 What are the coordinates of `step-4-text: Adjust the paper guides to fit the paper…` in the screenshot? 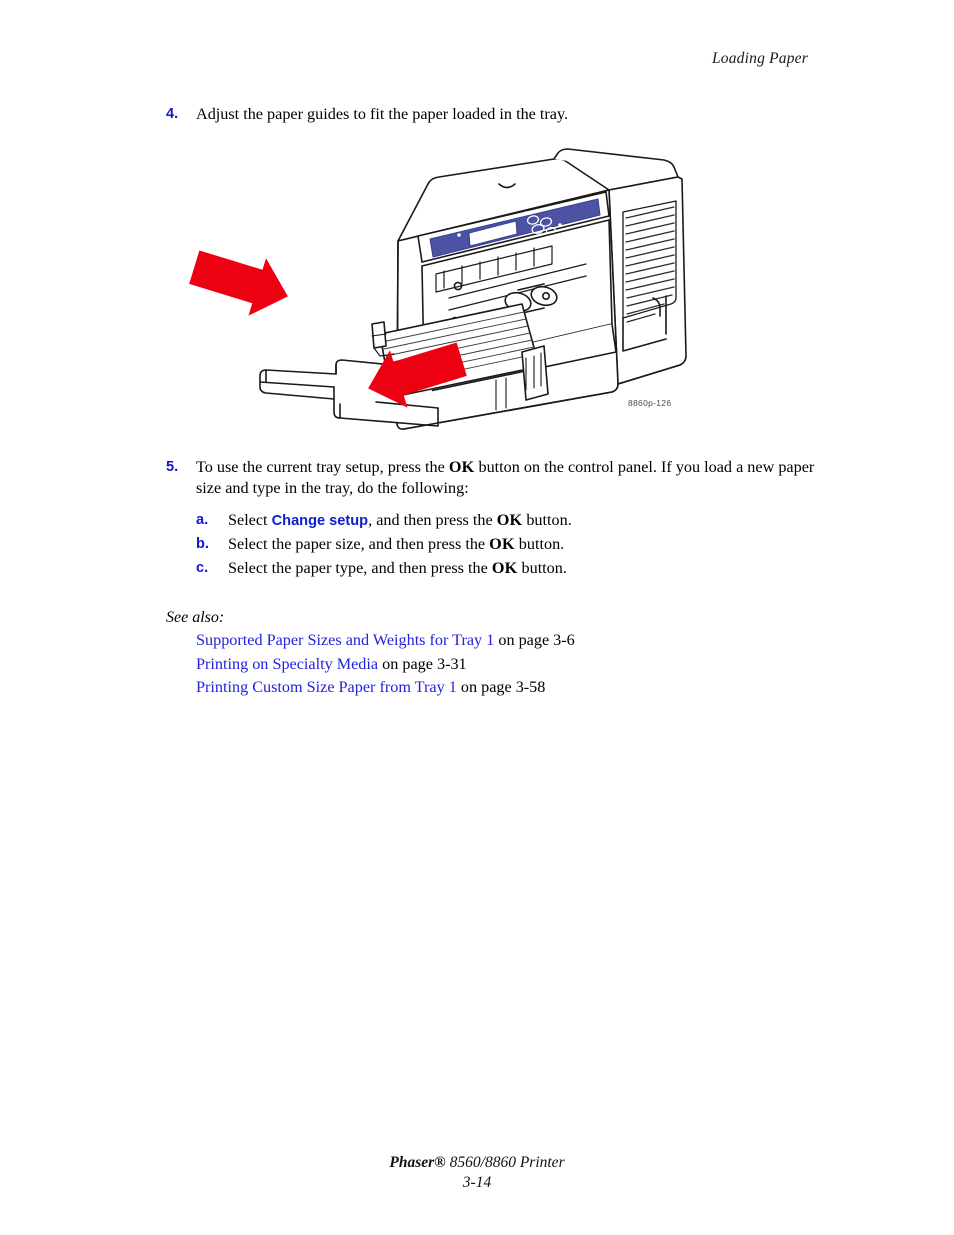 It's located at (511, 115).